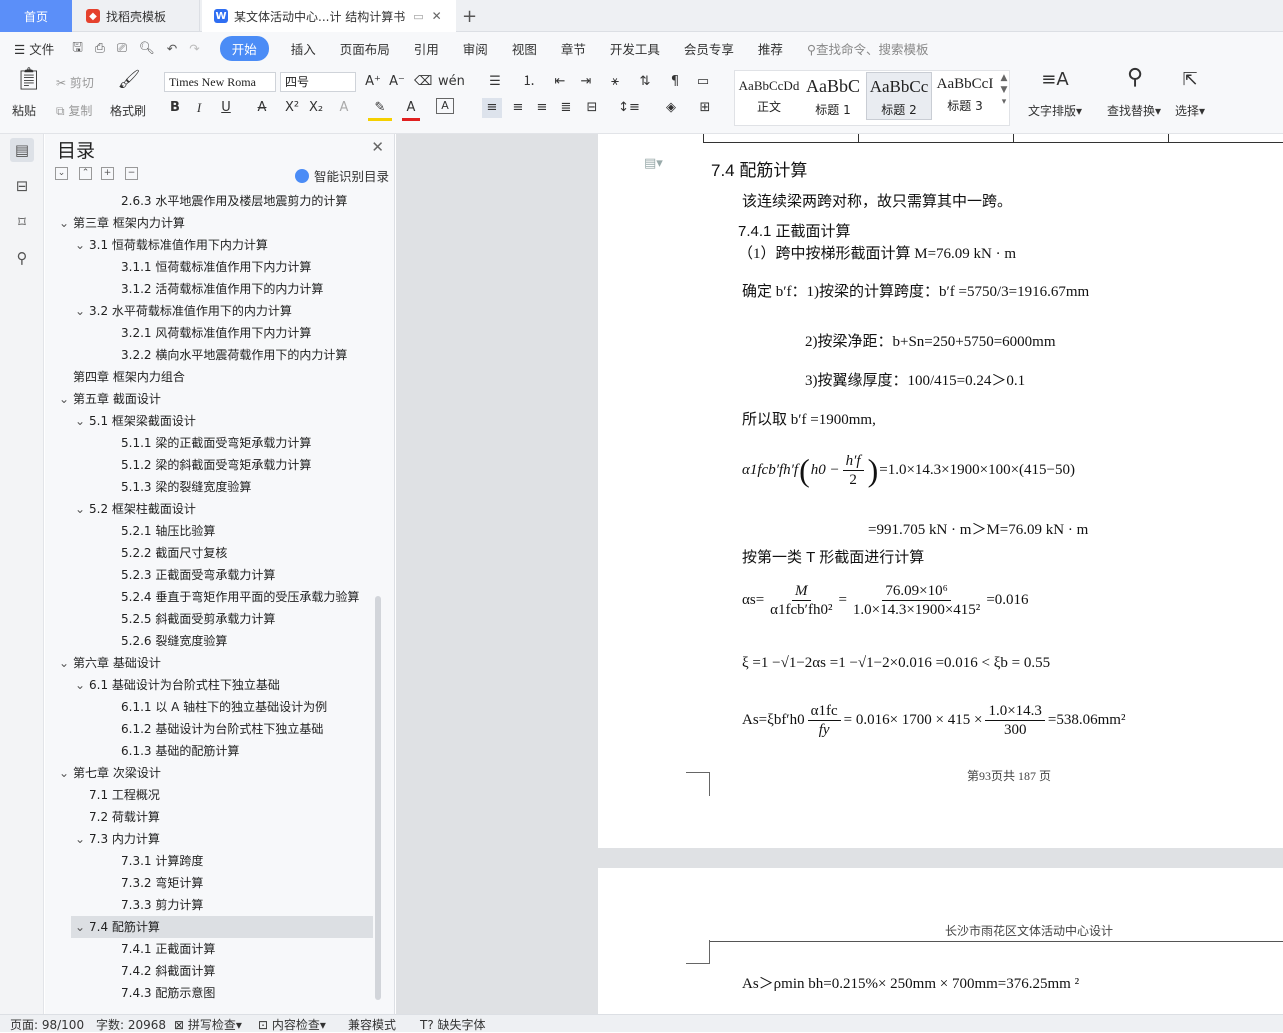 Image resolution: width=1283 pixels, height=1033 pixels. What do you see at coordinates (373, 82) in the screenshot?
I see `grow-font-icon: A⁺` at bounding box center [373, 82].